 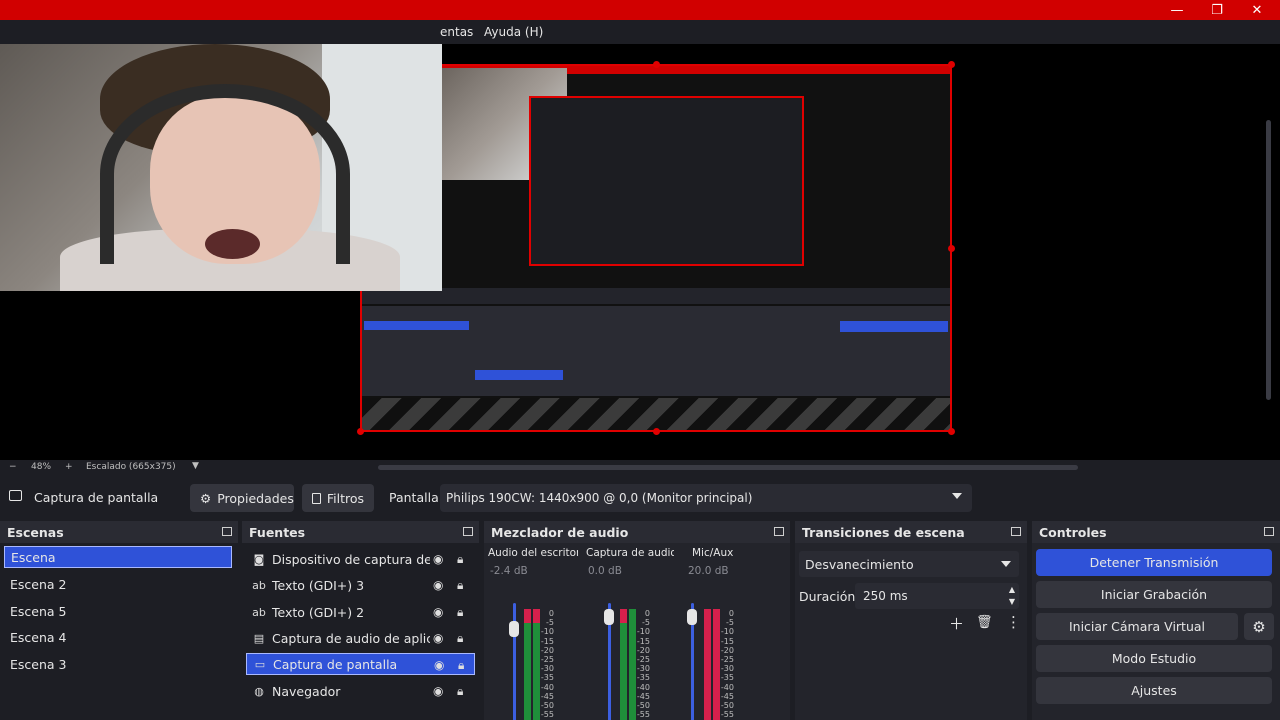 I want to click on spin-up-icon: ▲, so click(x=1012, y=589).